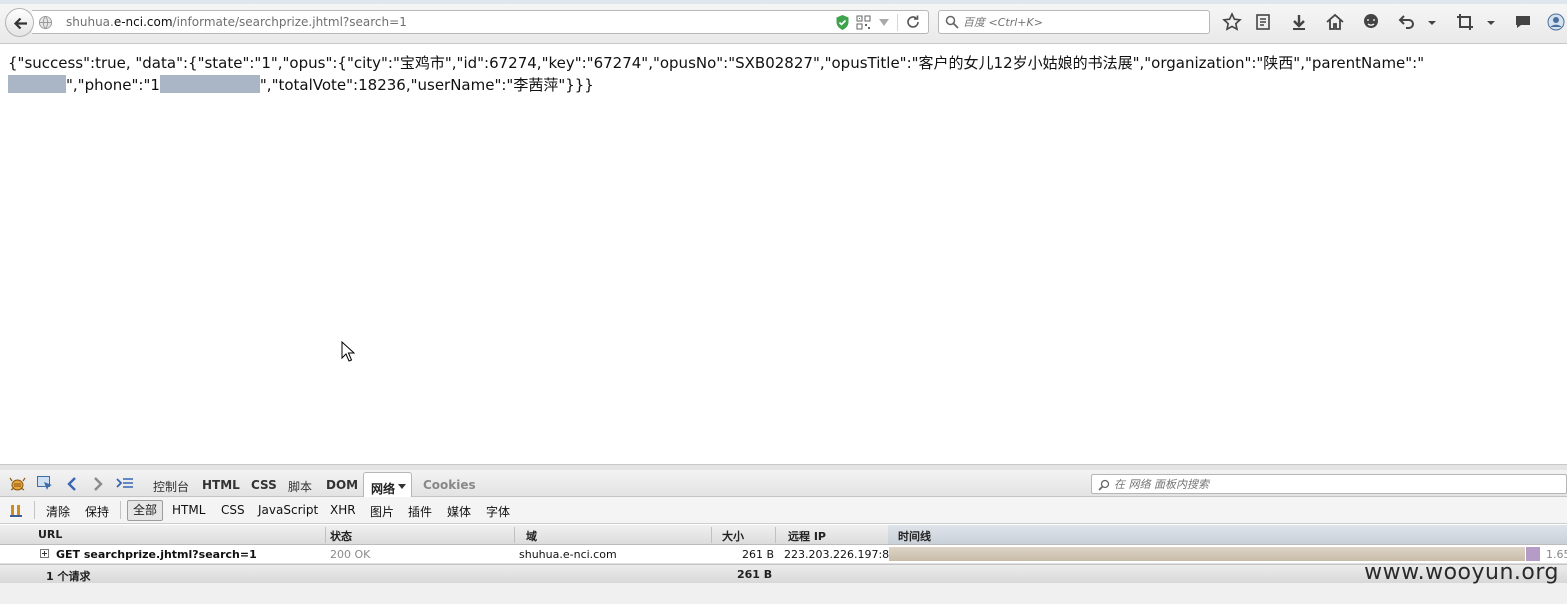 The height and width of the screenshot is (604, 1567). I want to click on net-table-header: URL 状态 域 大小 远程 IP 时间线, so click(783, 535).